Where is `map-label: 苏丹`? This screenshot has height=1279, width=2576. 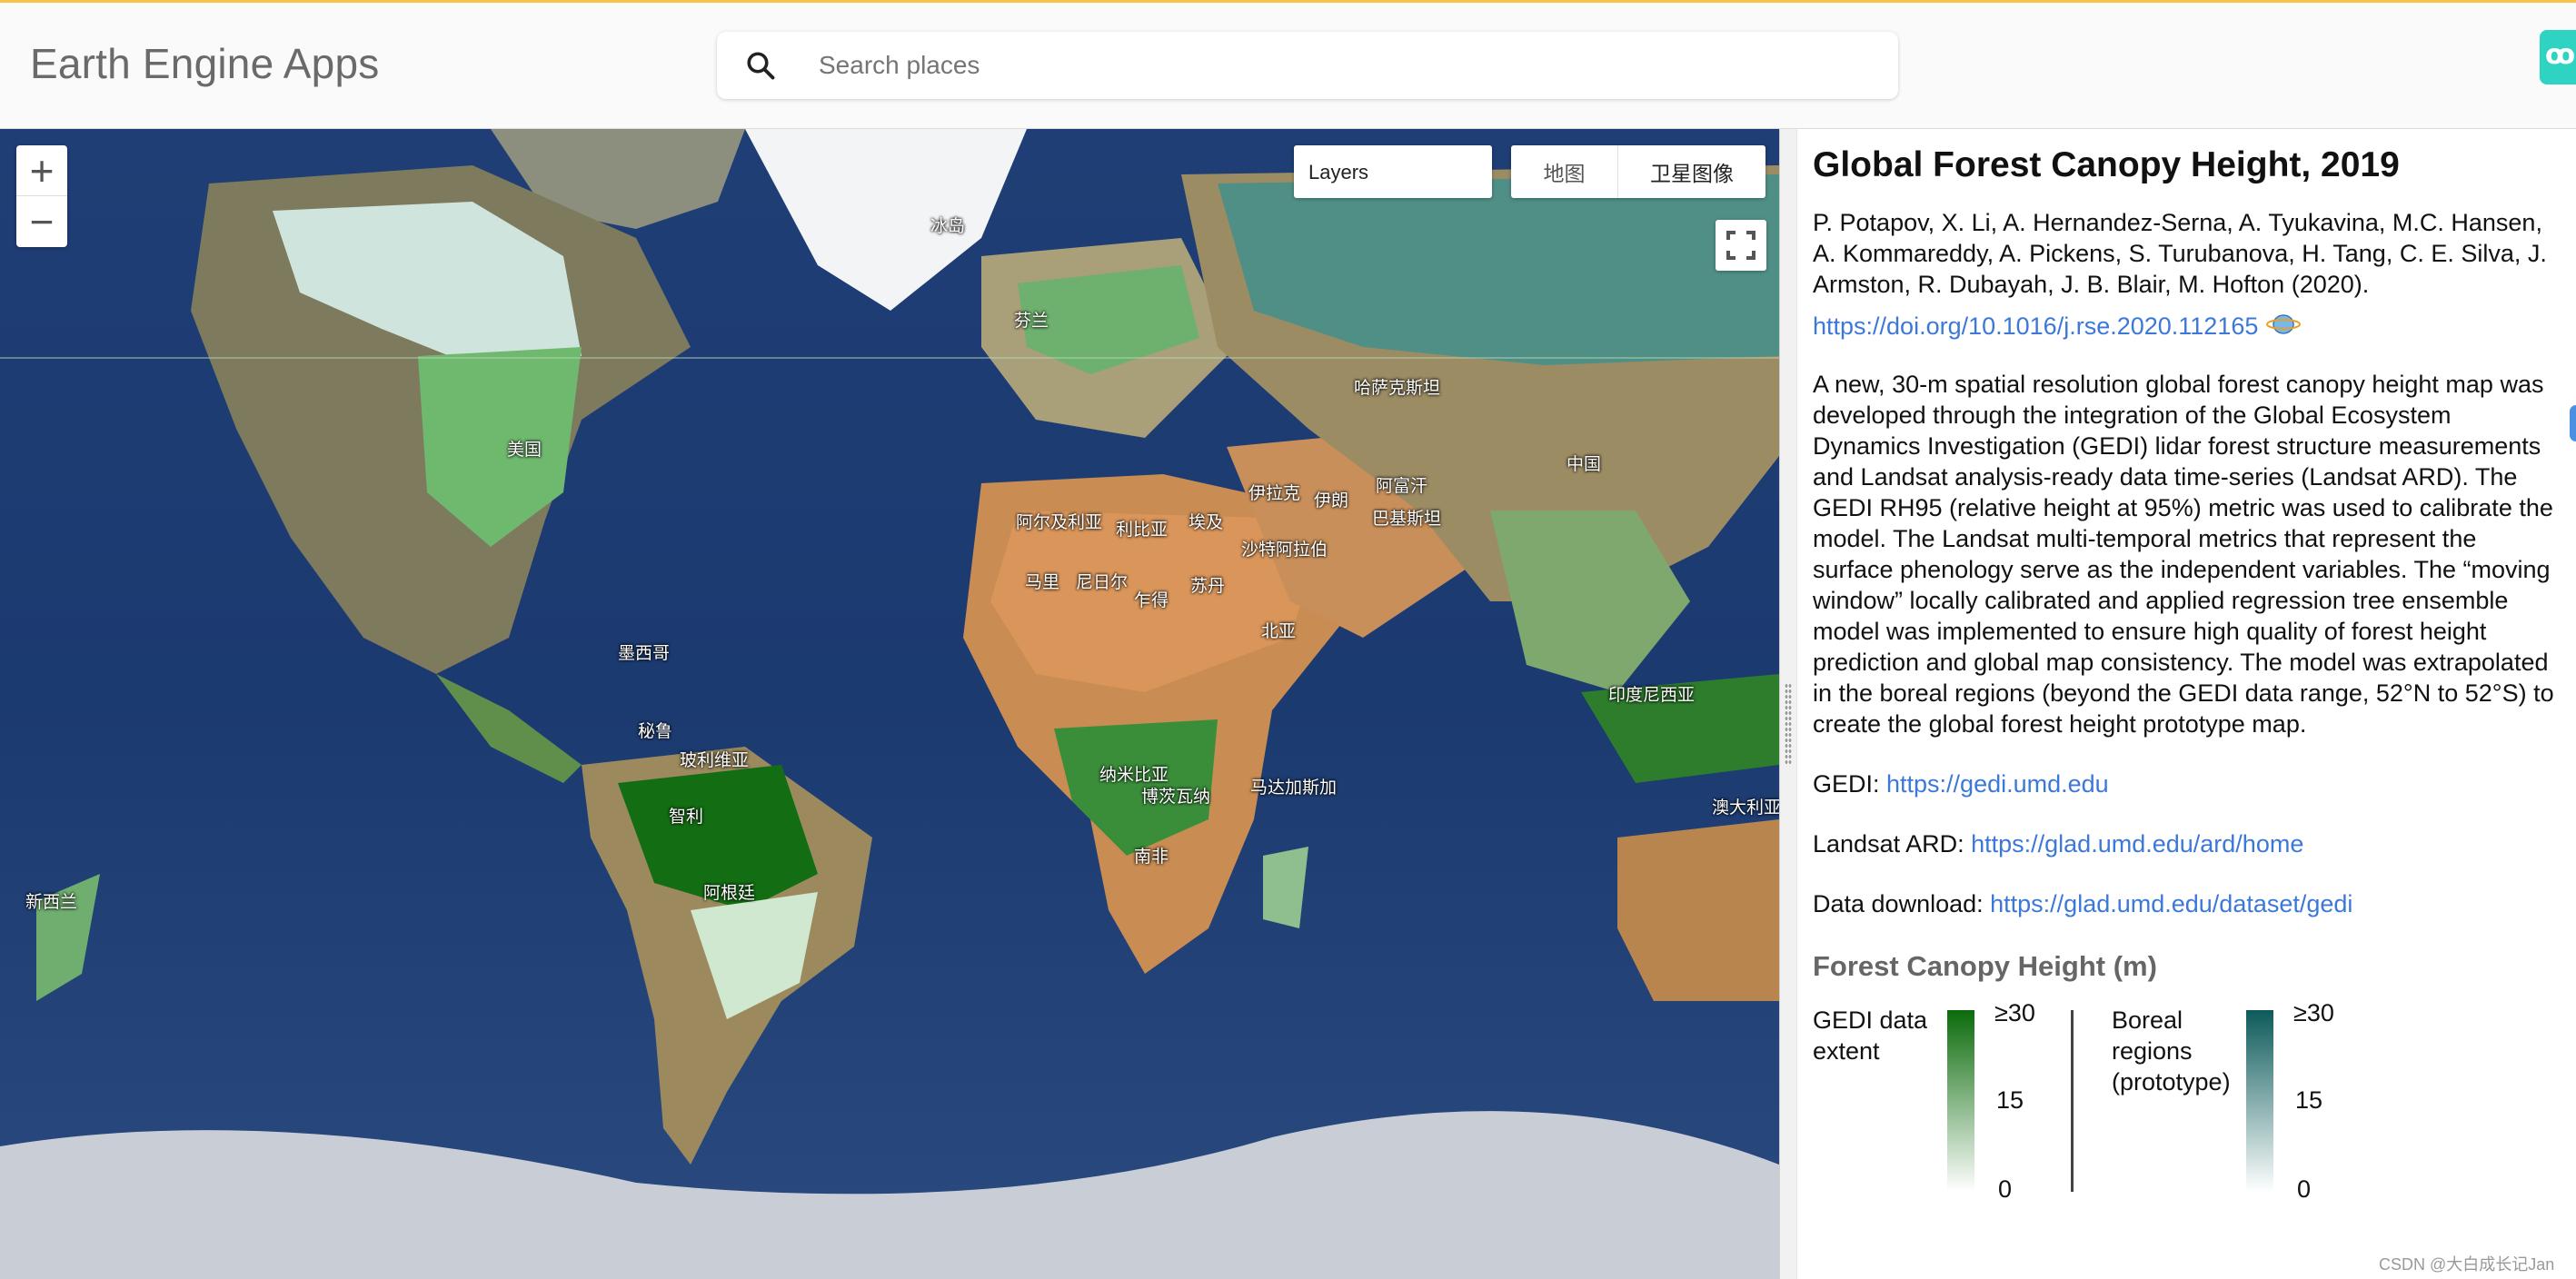
map-label: 苏丹 is located at coordinates (1208, 586).